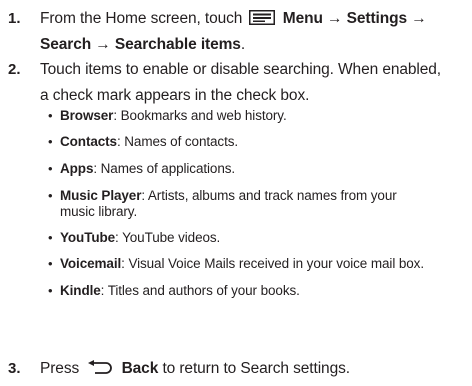 This screenshot has width=472, height=386. Describe the element at coordinates (14, 368) in the screenshot. I see `step-number: 3.` at that location.